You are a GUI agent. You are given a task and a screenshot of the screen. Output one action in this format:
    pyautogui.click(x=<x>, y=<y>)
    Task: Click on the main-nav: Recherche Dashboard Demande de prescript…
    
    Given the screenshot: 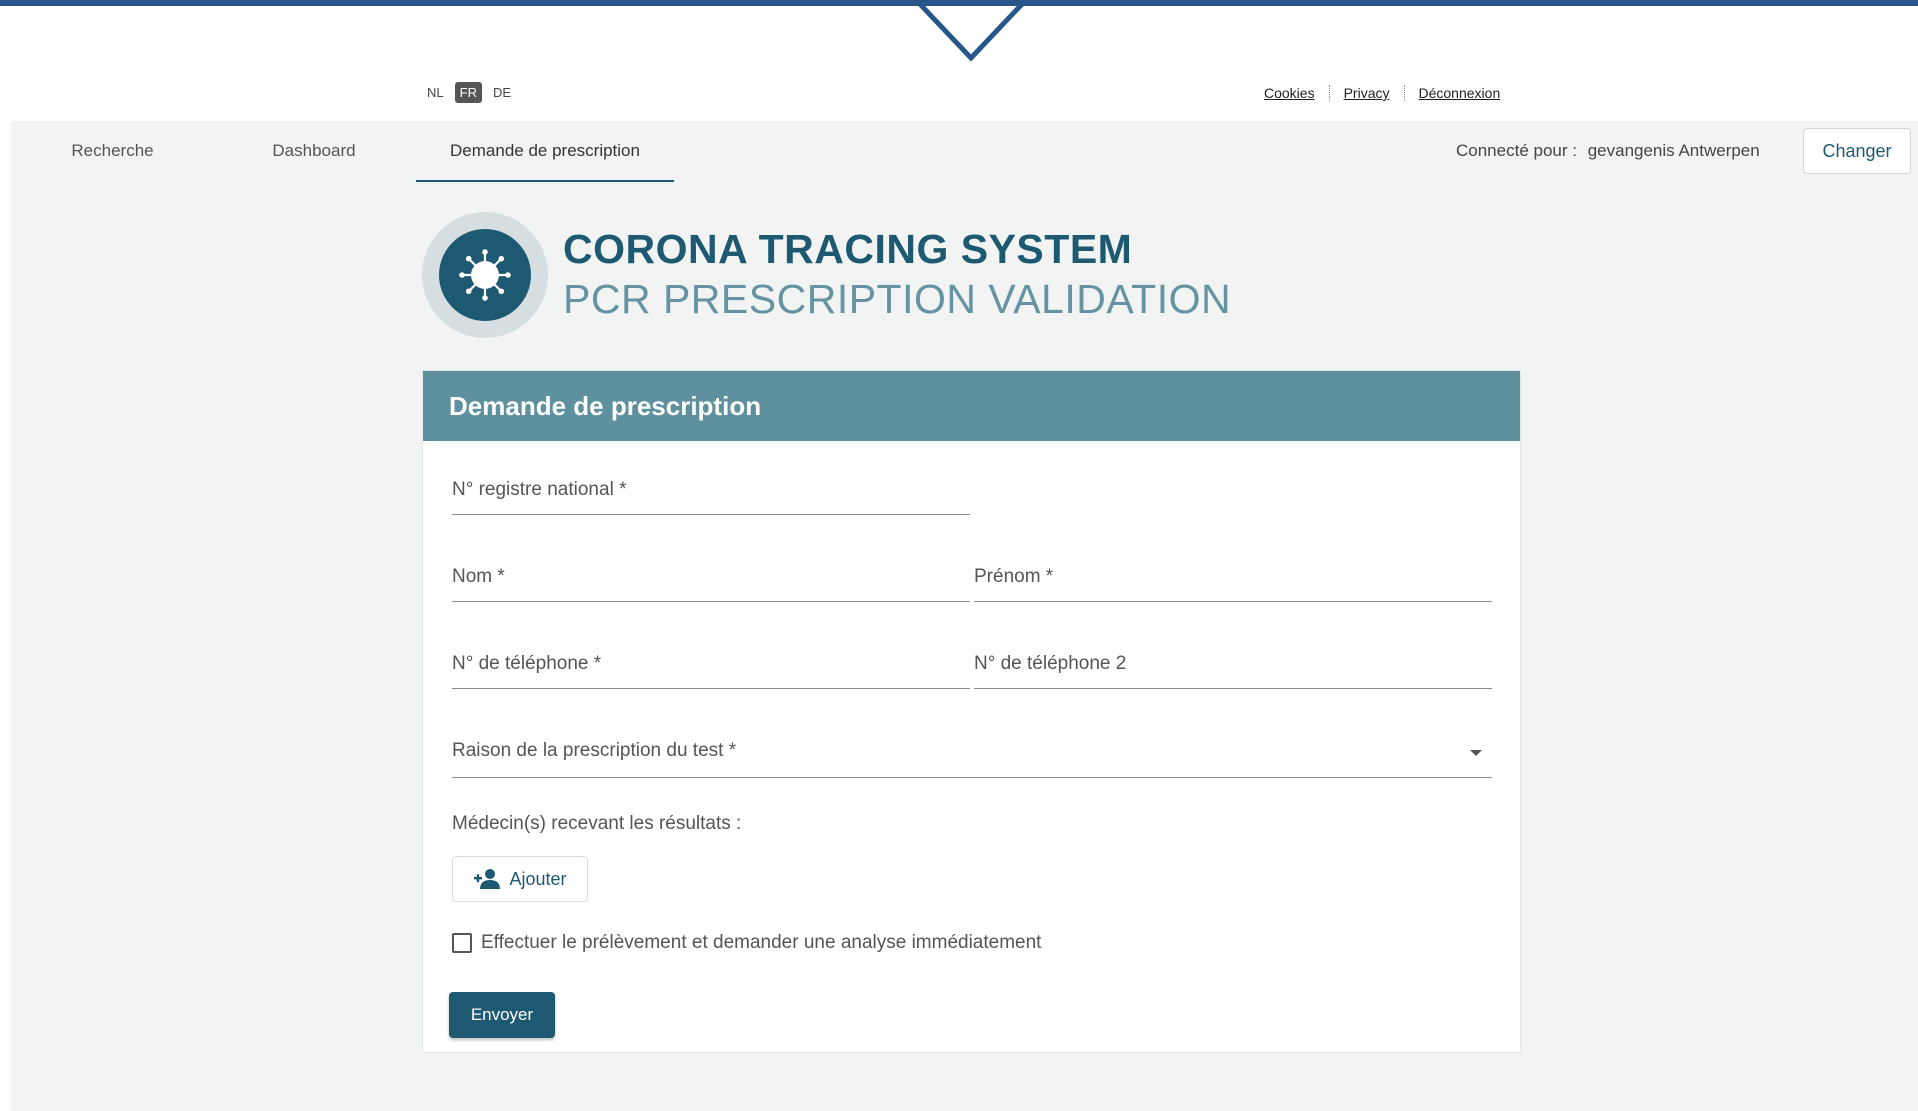 What is the action you would take?
    pyautogui.click(x=342, y=152)
    